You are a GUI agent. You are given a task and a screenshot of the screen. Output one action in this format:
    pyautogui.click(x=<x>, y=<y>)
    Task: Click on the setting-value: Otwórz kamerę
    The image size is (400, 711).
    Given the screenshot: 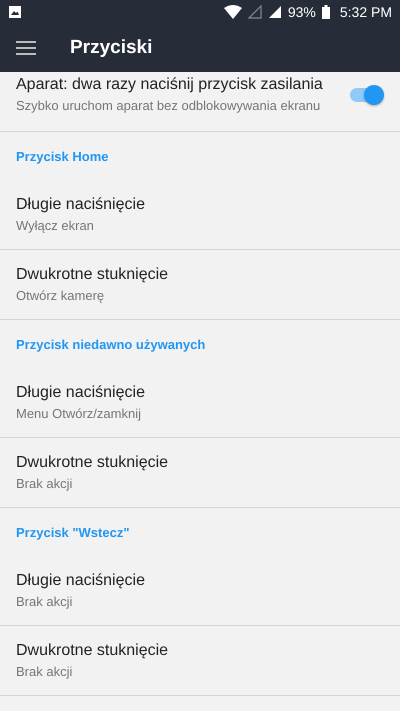 What is the action you would take?
    pyautogui.click(x=61, y=295)
    